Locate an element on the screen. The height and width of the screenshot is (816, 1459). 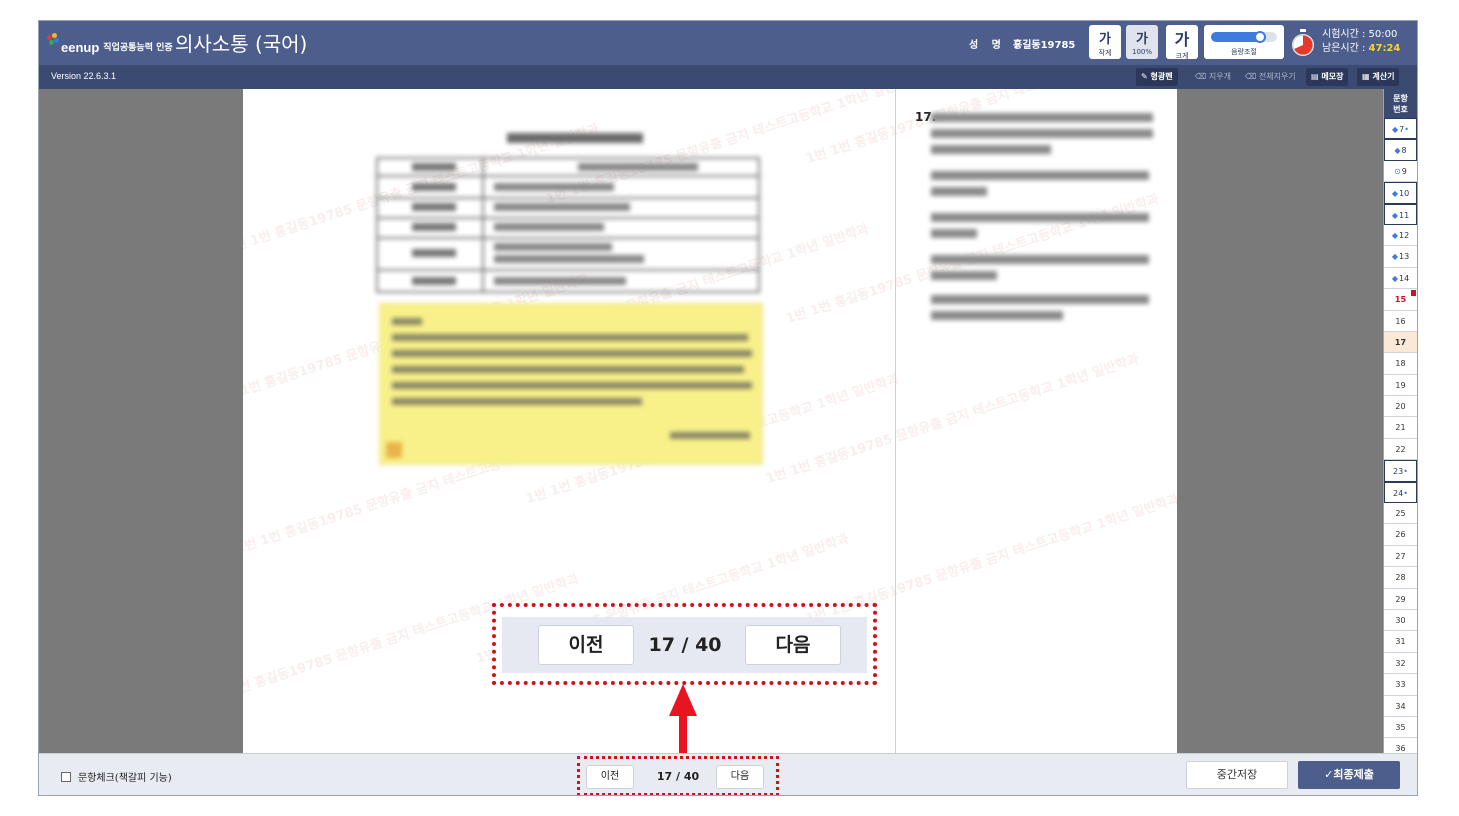
question-index-item: 20 is located at coordinates (1400, 407).